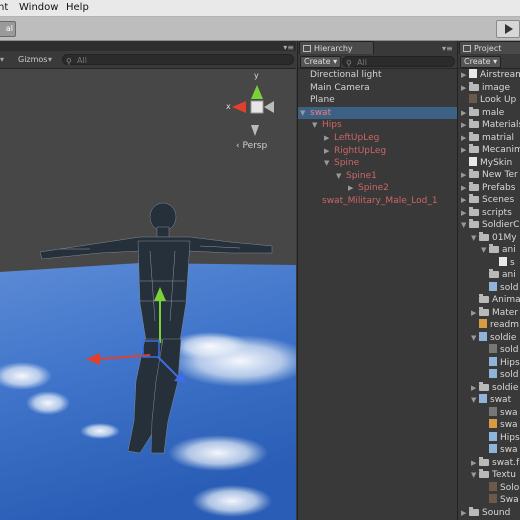 This screenshot has height=520, width=520. Describe the element at coordinates (503, 262) in the screenshot. I see `project-item: s` at that location.